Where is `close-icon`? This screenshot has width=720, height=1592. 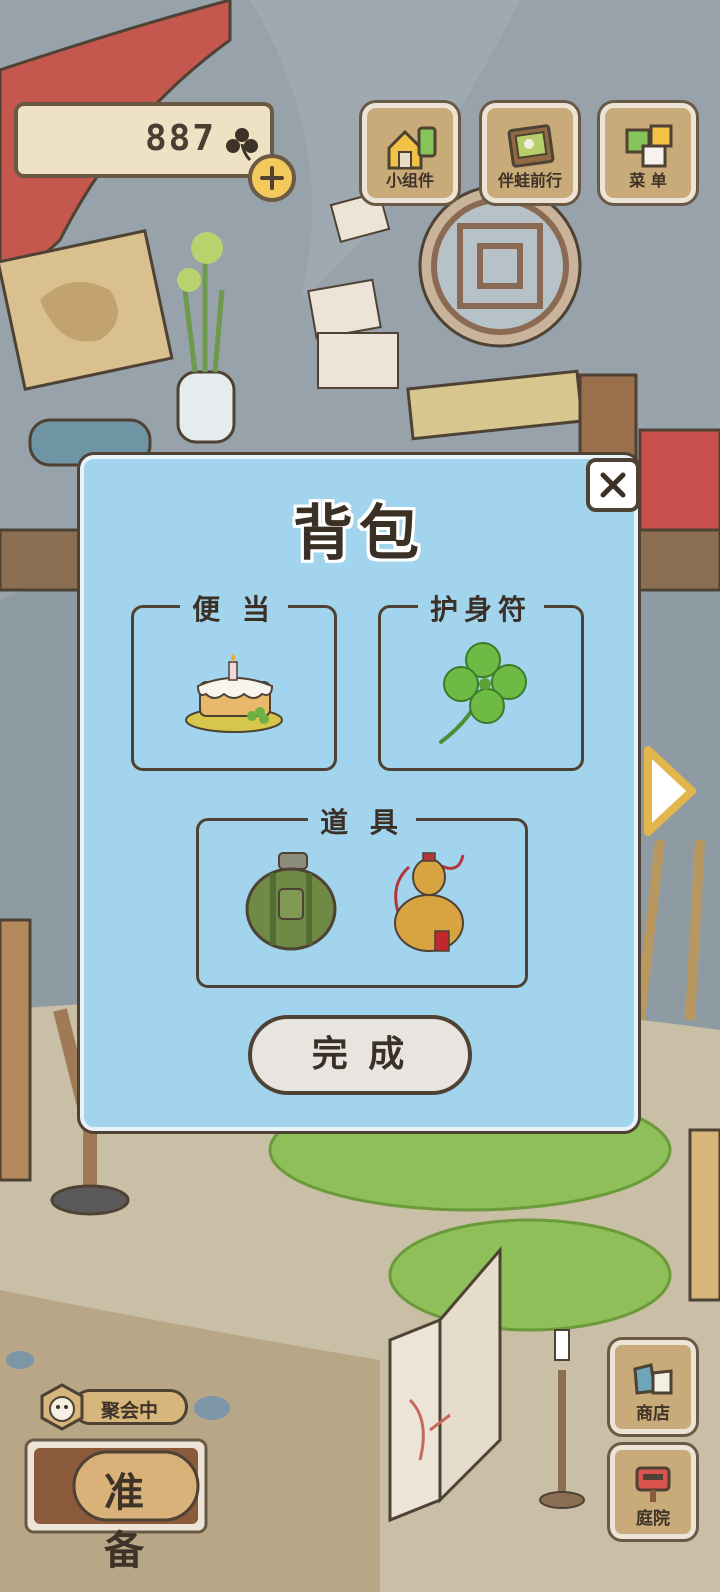 close-icon is located at coordinates (613, 485).